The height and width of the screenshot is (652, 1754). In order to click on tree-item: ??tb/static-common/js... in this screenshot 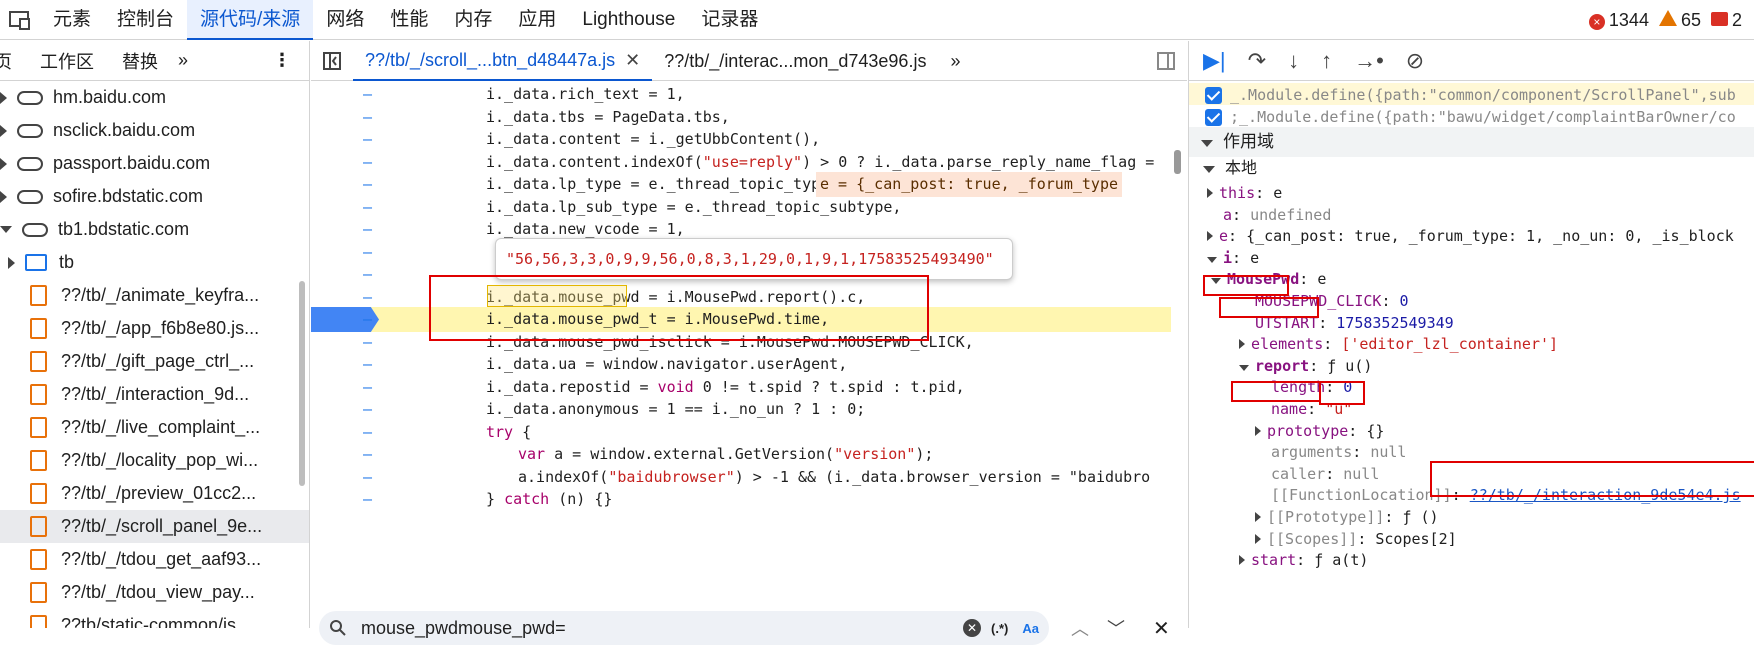, I will do `click(154, 618)`.